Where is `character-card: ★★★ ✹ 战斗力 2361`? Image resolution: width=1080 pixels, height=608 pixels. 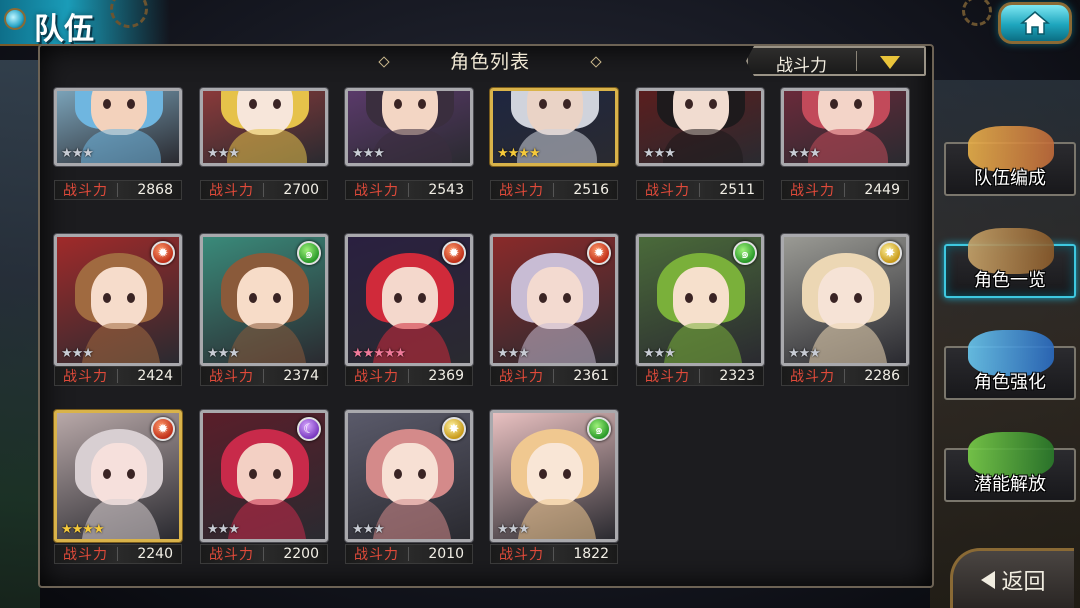
character-card: ★★★ ✹ 战斗力 2361 is located at coordinates (554, 311).